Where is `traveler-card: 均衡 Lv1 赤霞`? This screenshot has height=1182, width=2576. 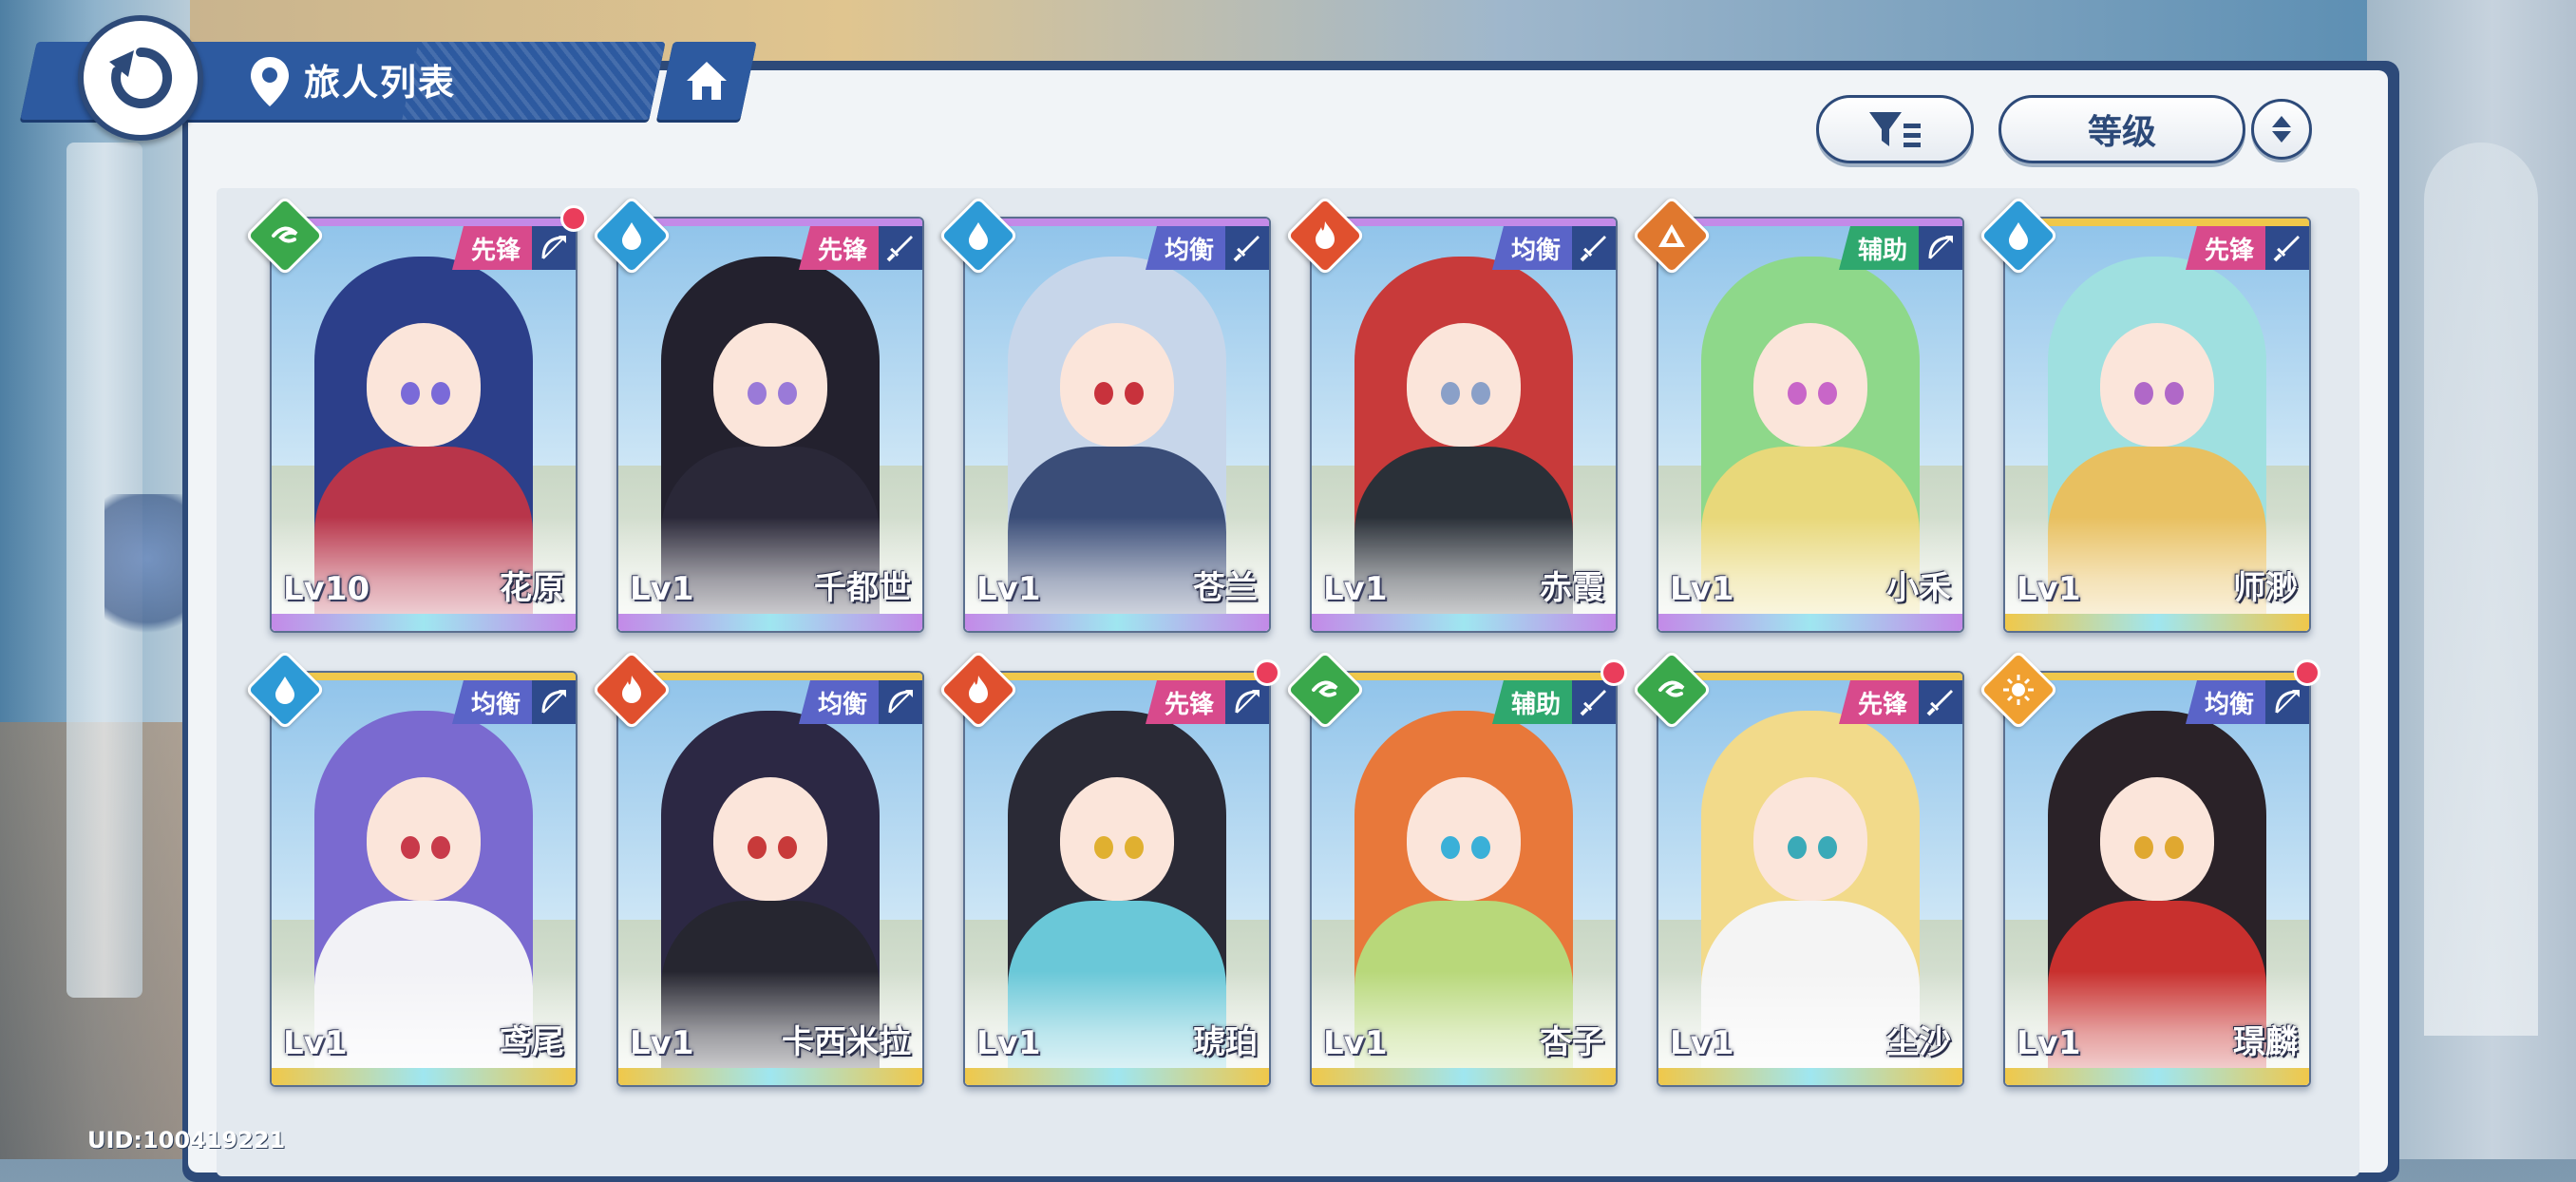
traveler-card: 均衡 Lv1 赤霞 is located at coordinates (1464, 425).